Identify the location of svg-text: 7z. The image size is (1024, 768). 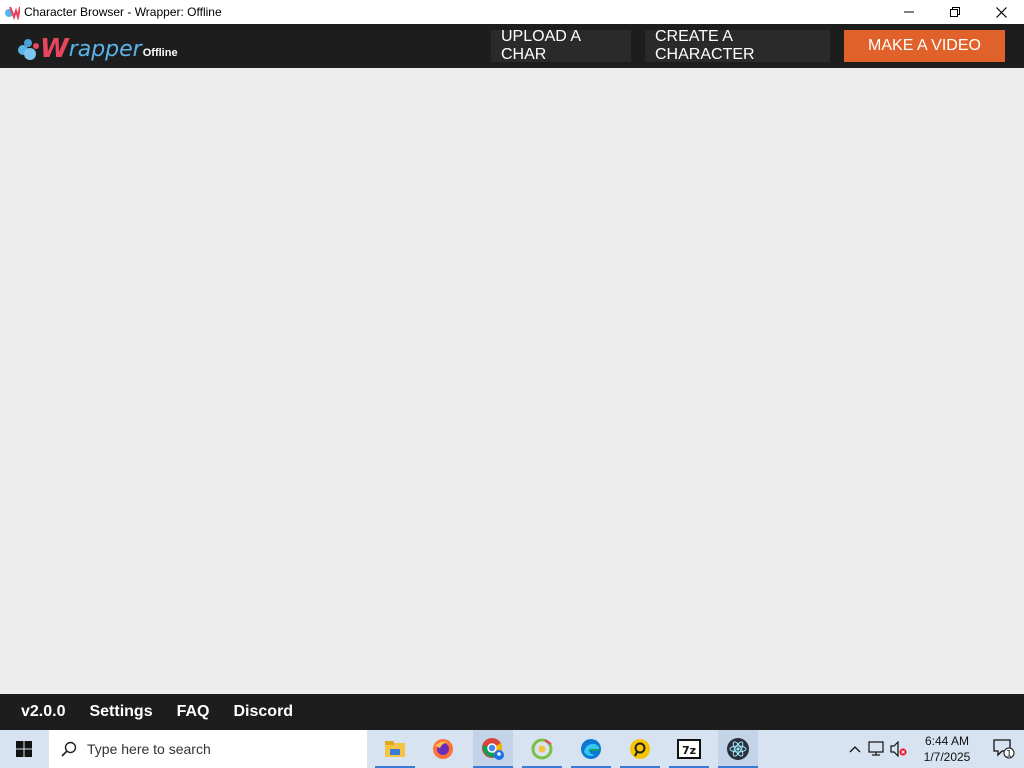
(689, 750).